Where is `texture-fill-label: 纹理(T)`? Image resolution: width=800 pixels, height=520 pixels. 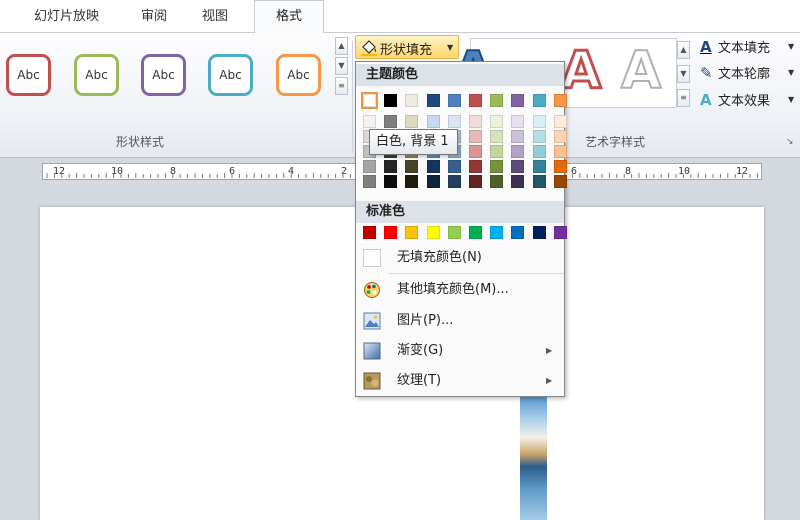 texture-fill-label: 纹理(T) is located at coordinates (419, 380).